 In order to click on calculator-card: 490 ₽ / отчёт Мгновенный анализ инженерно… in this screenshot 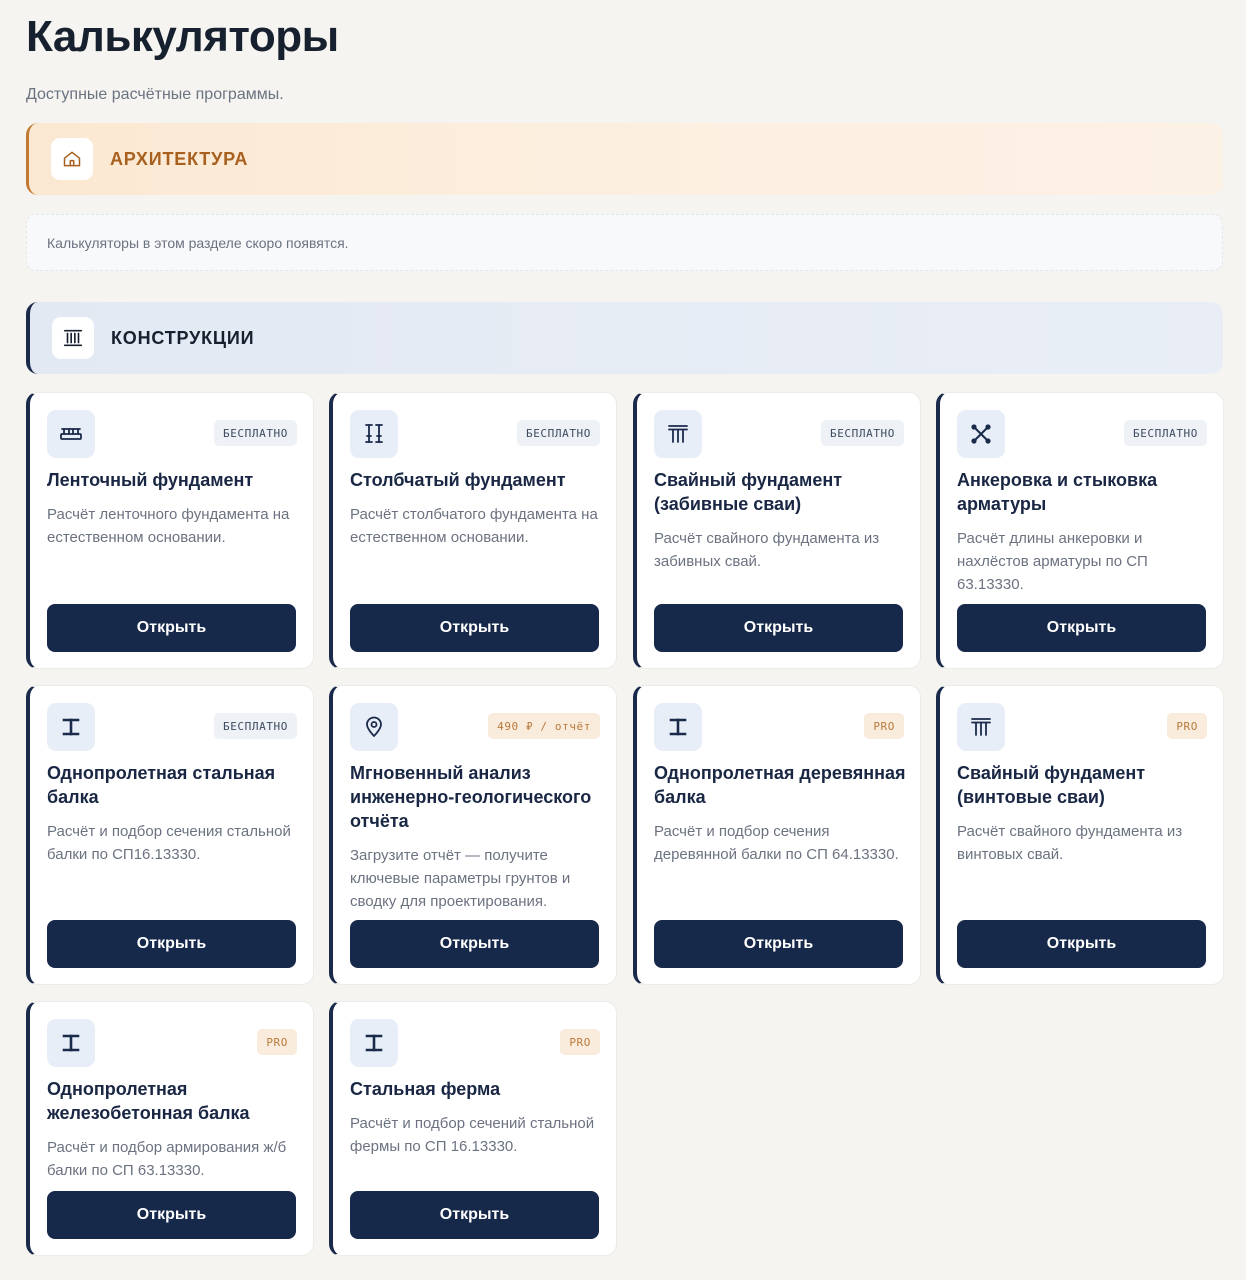, I will do `click(473, 835)`.